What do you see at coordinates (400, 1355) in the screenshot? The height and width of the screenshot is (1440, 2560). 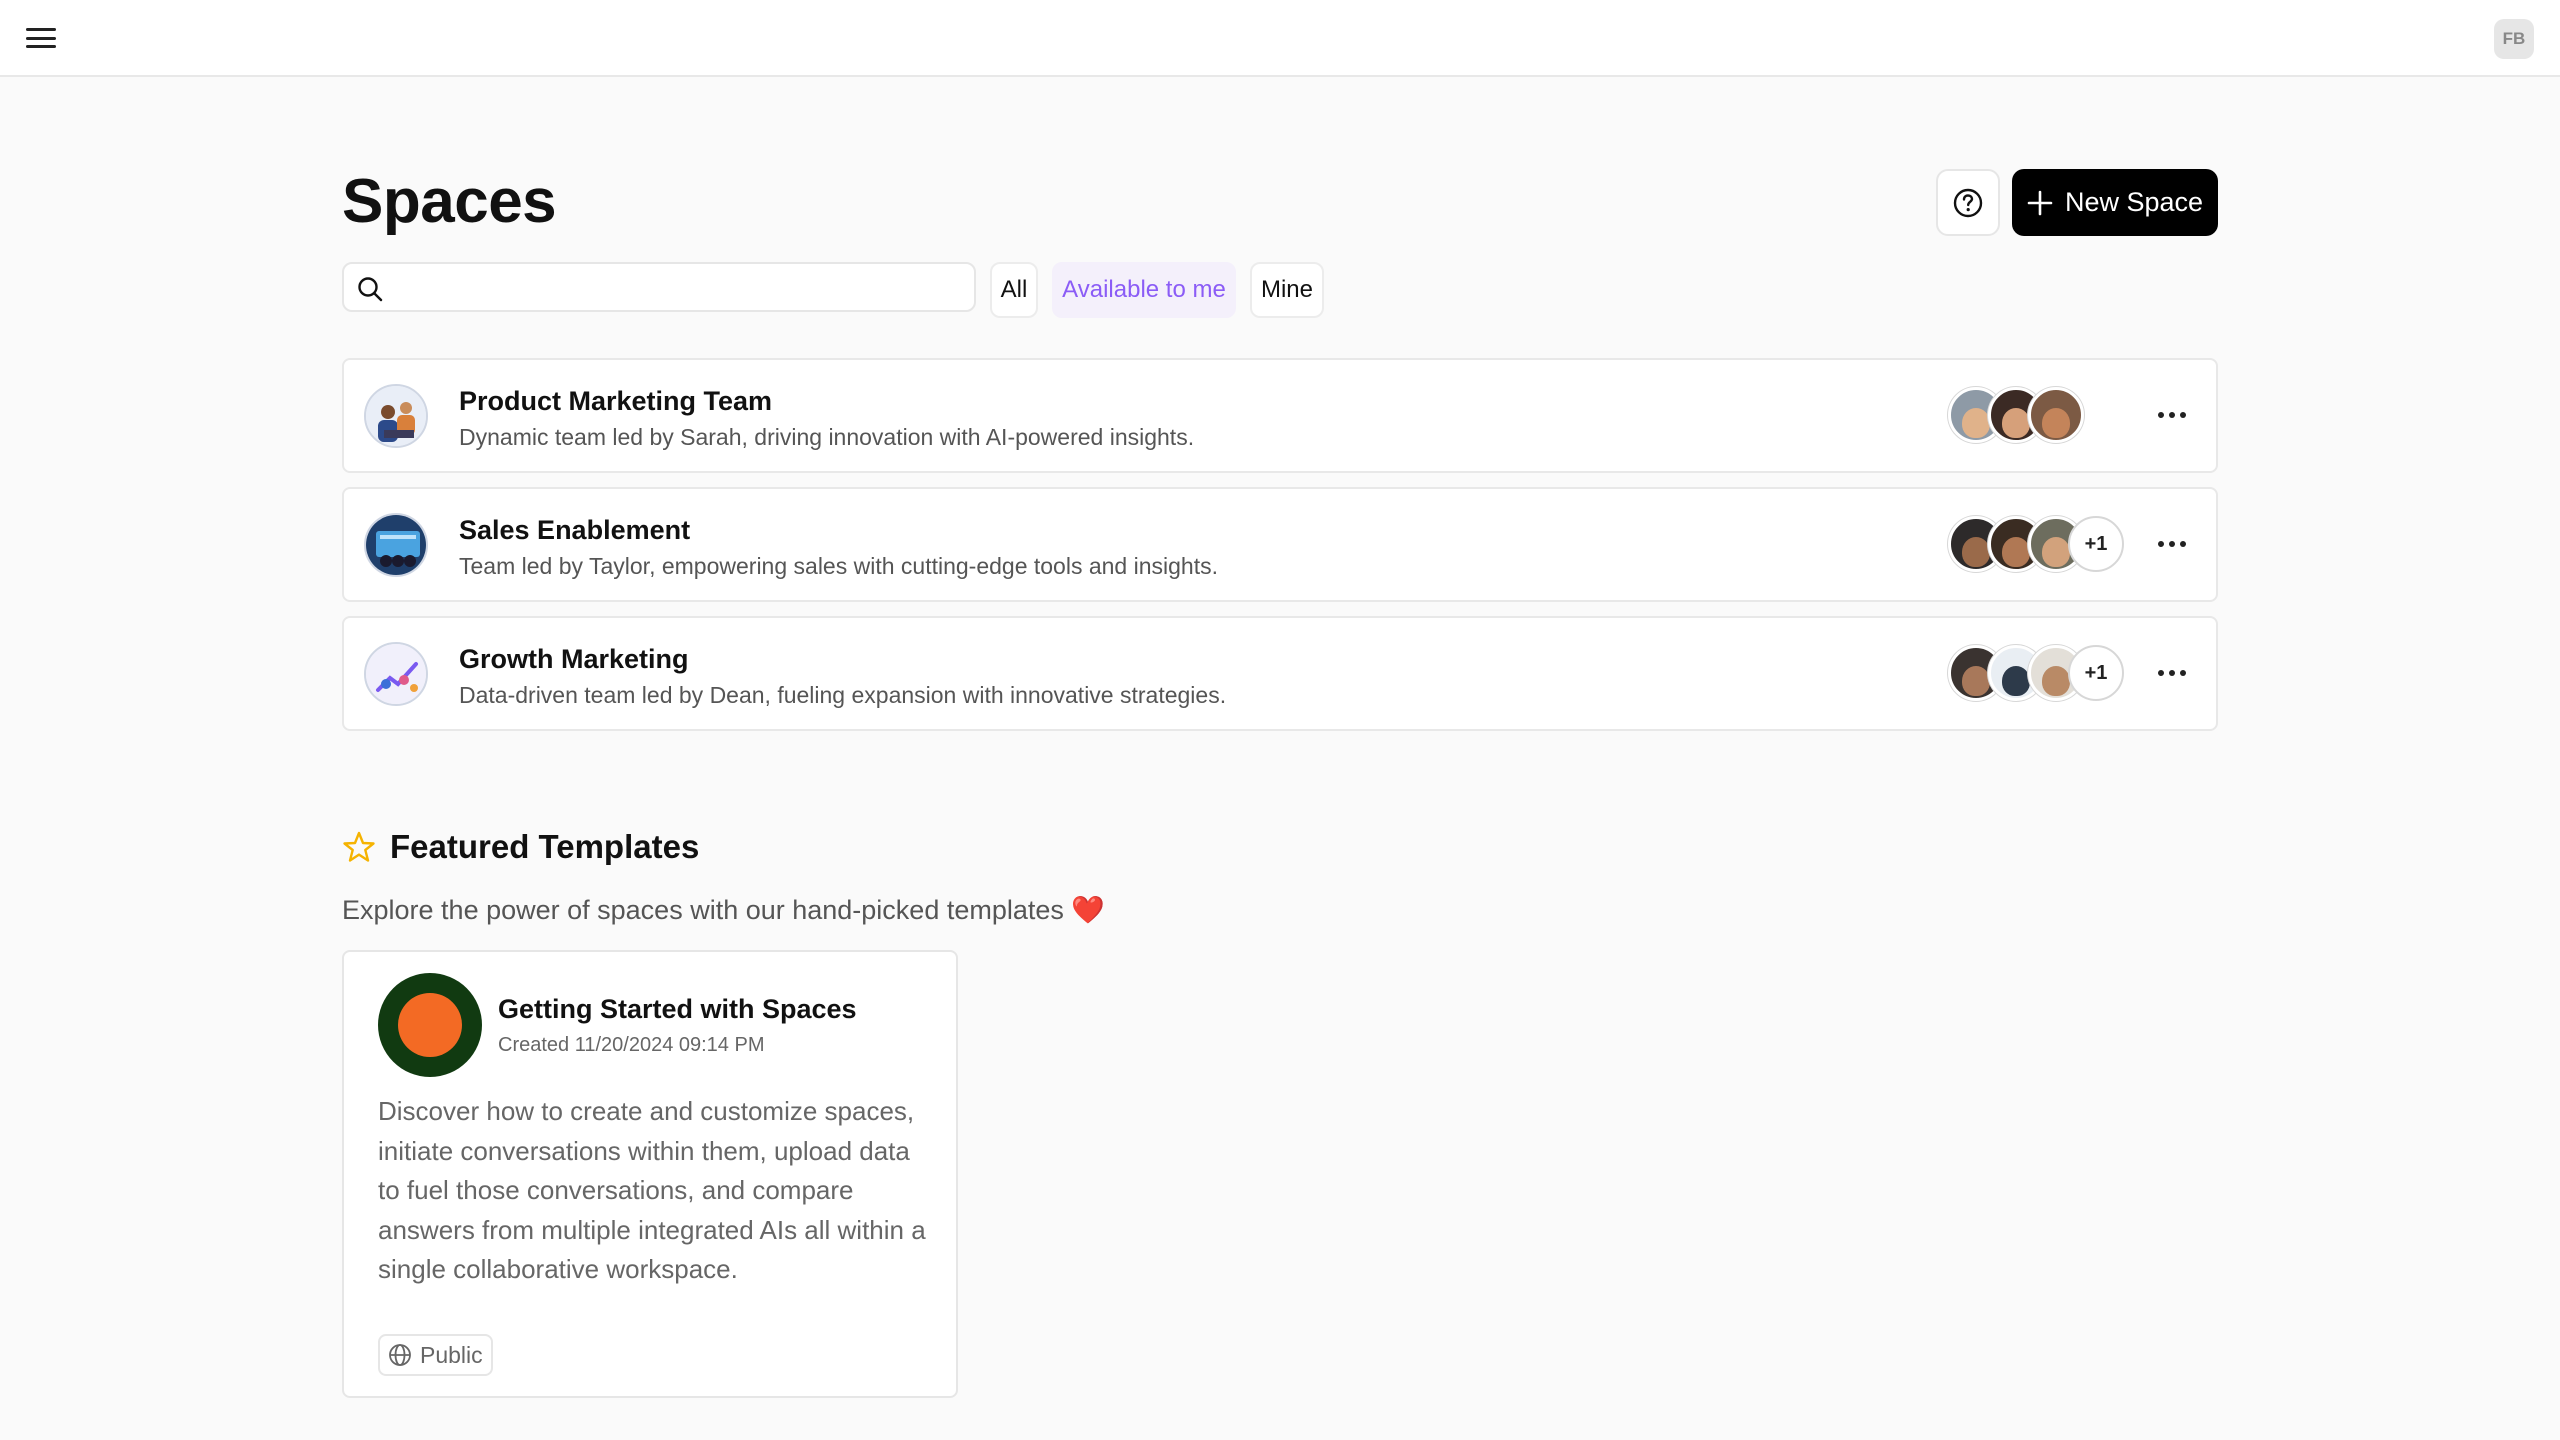 I see `globe-icon` at bounding box center [400, 1355].